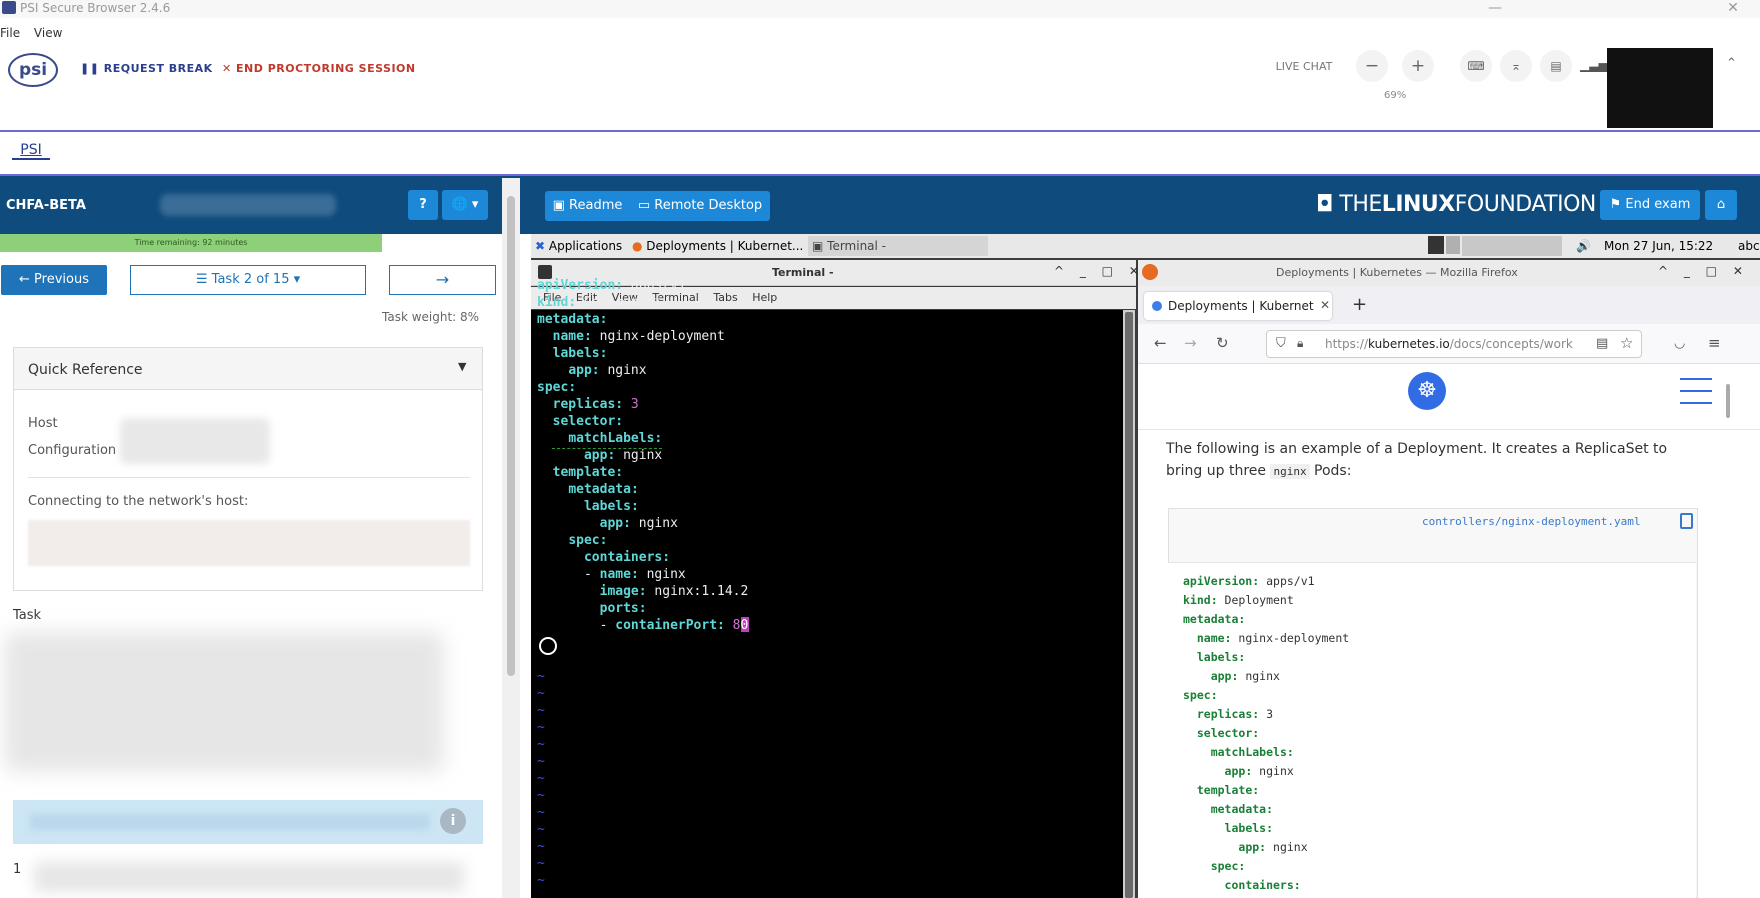  Describe the element at coordinates (191, 243) in the screenshot. I see `time-remaining-bar: Time remaining: 92 minutes` at that location.